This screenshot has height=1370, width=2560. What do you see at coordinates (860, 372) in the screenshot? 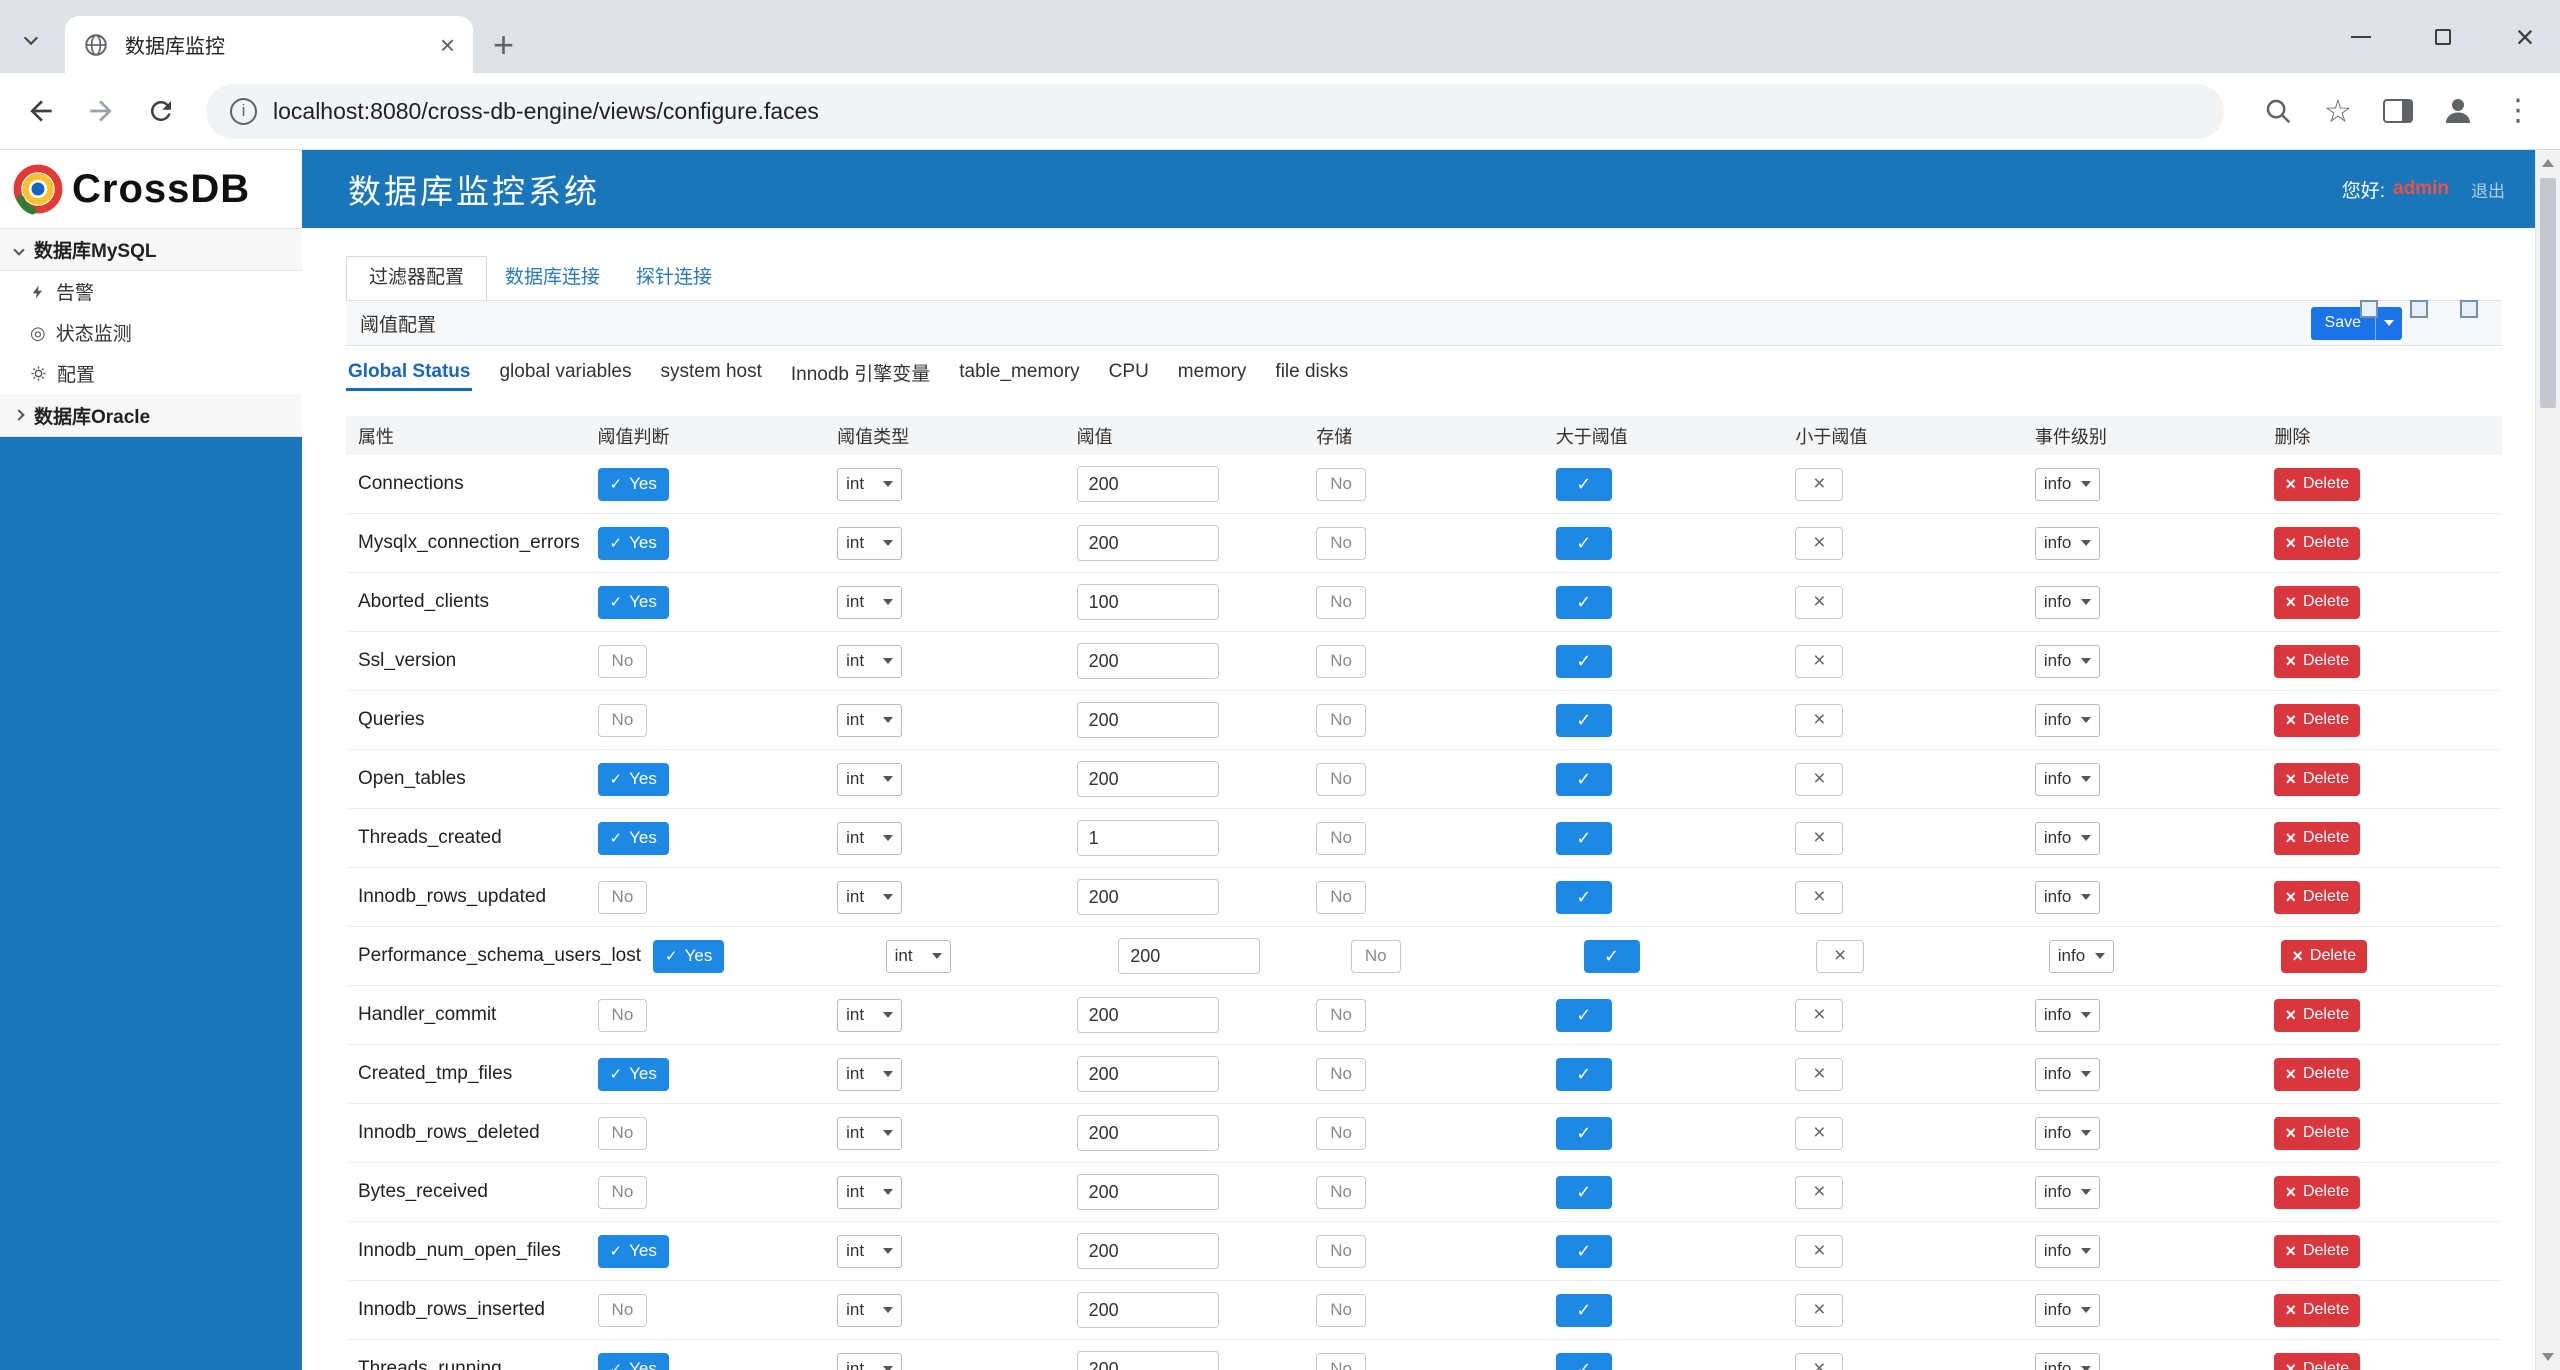
I see `subtab-innodb-vars: Innodb 引擎变量` at bounding box center [860, 372].